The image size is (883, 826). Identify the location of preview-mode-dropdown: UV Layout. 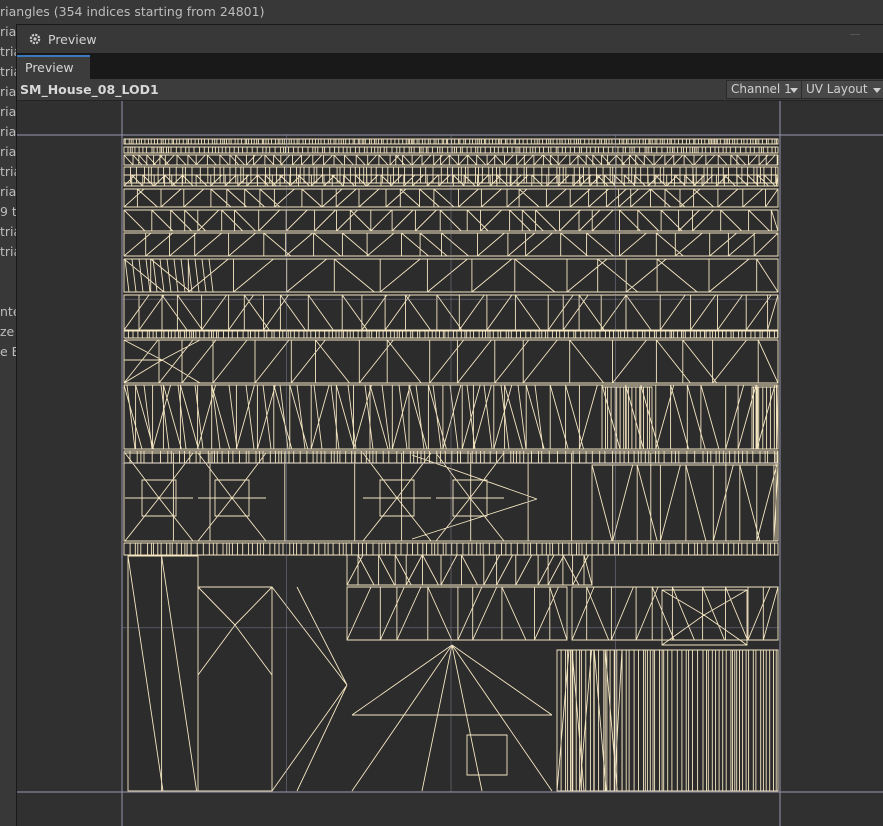
(842, 89).